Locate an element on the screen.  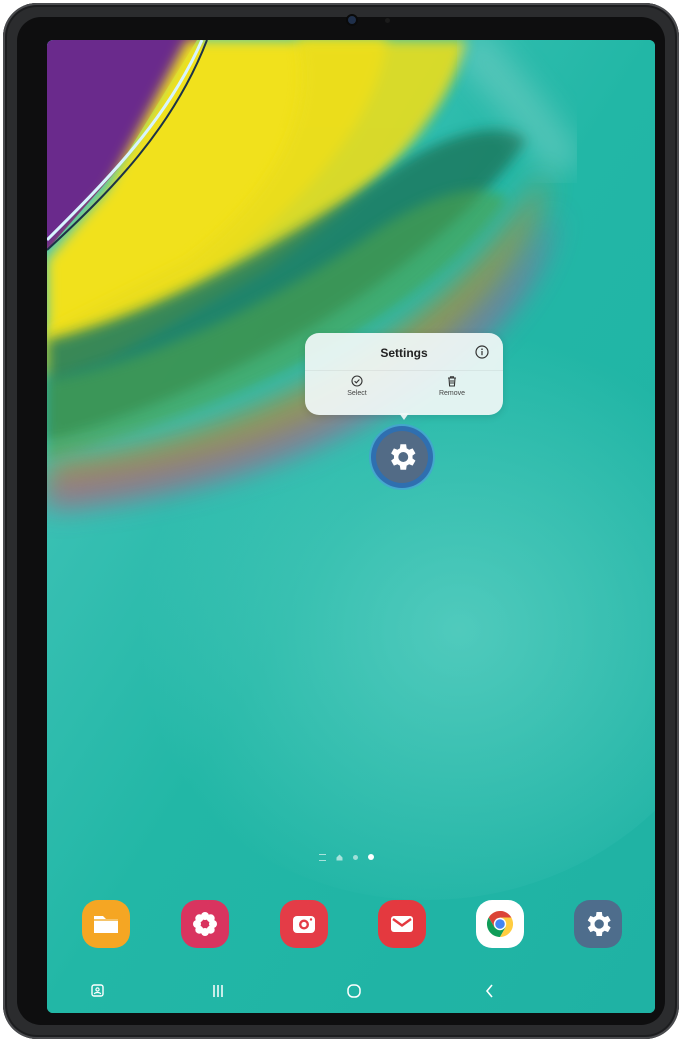
back-icon is located at coordinates (490, 991).